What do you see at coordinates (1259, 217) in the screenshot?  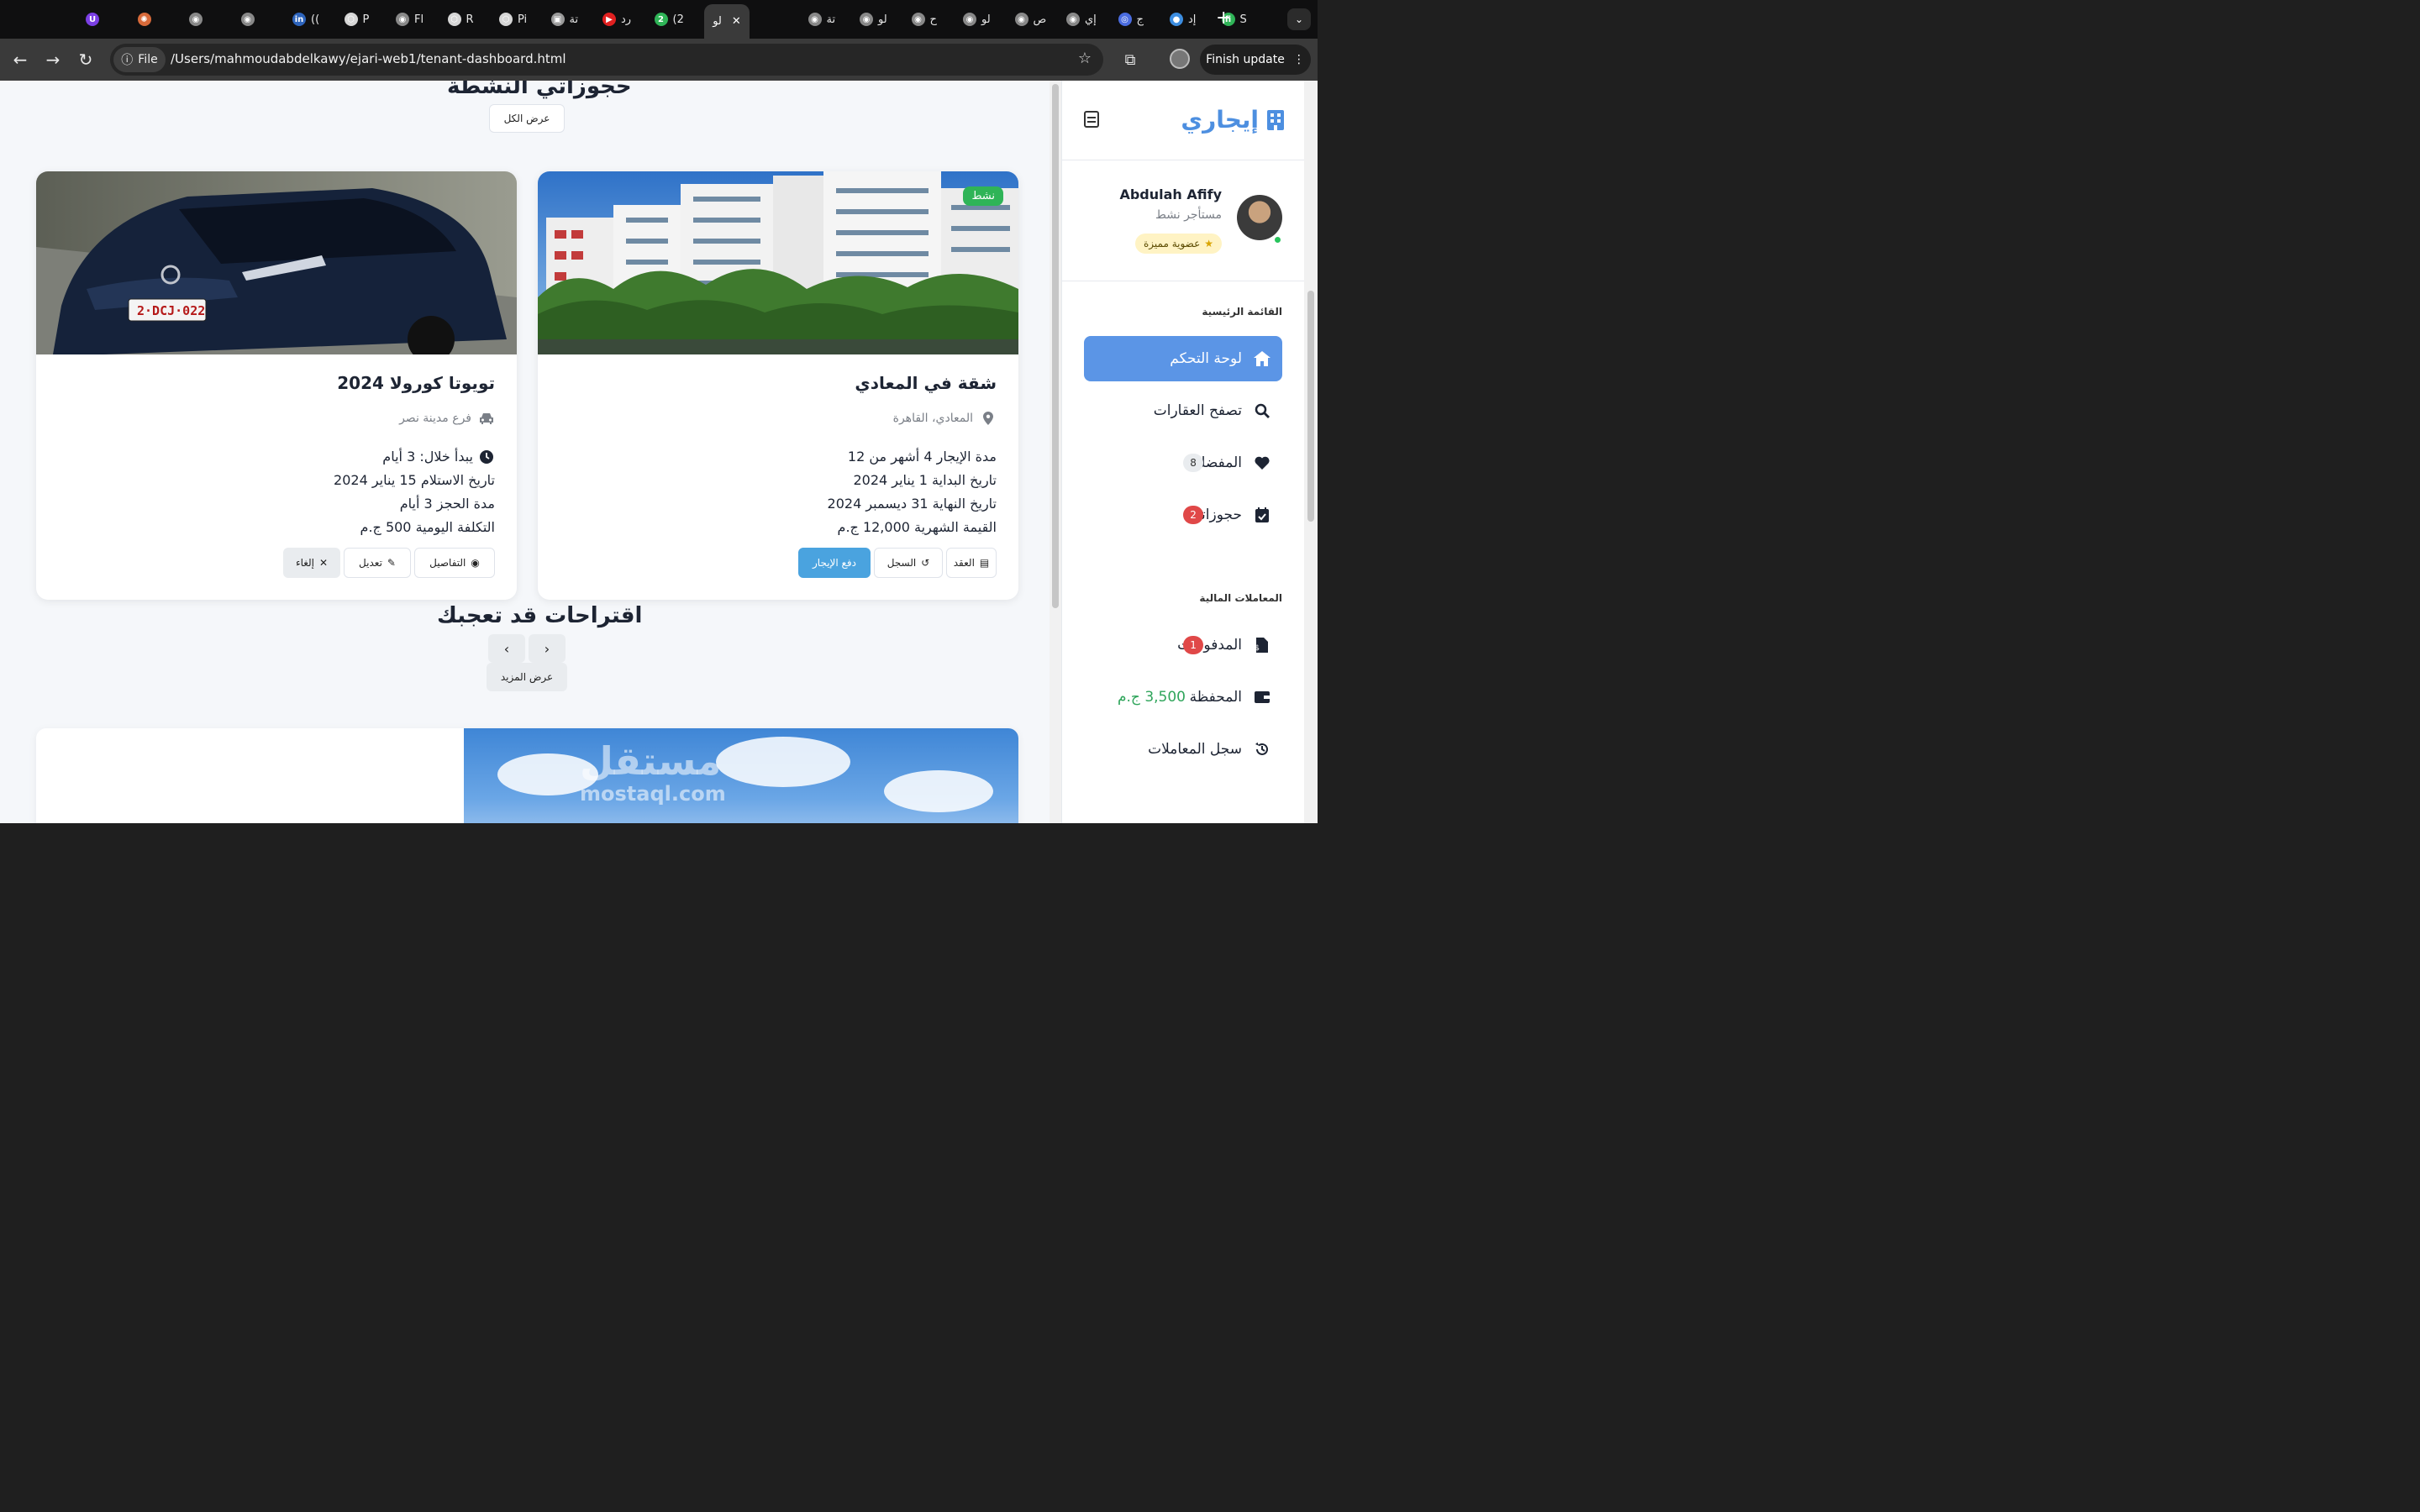 I see `avatar` at bounding box center [1259, 217].